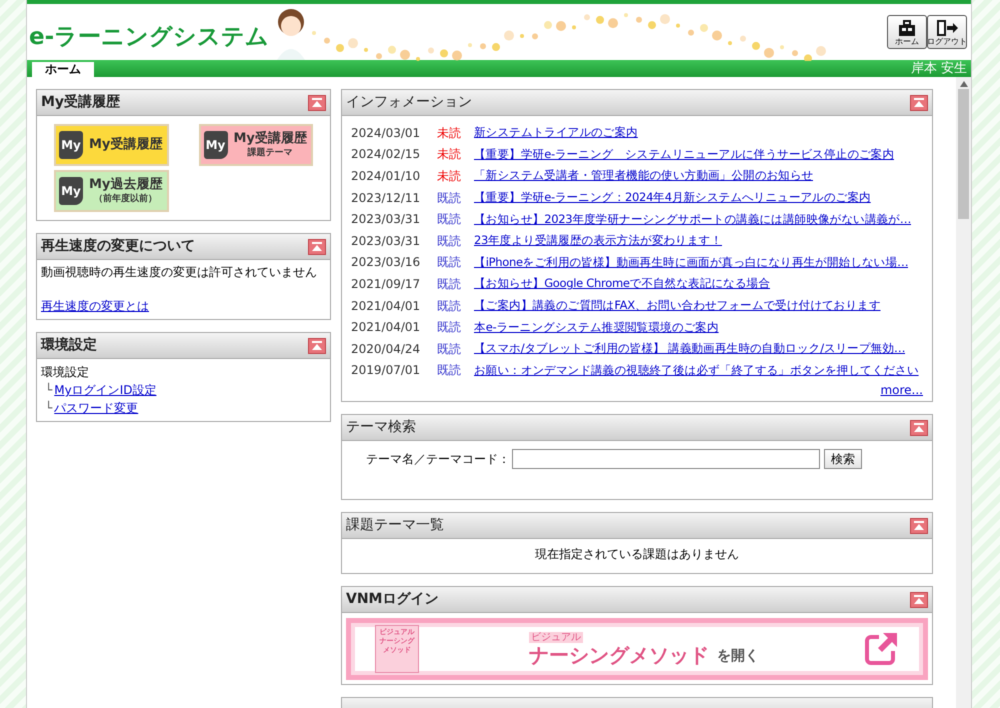  Describe the element at coordinates (386, 176) in the screenshot. I see `info-date: 2024/01/10` at that location.